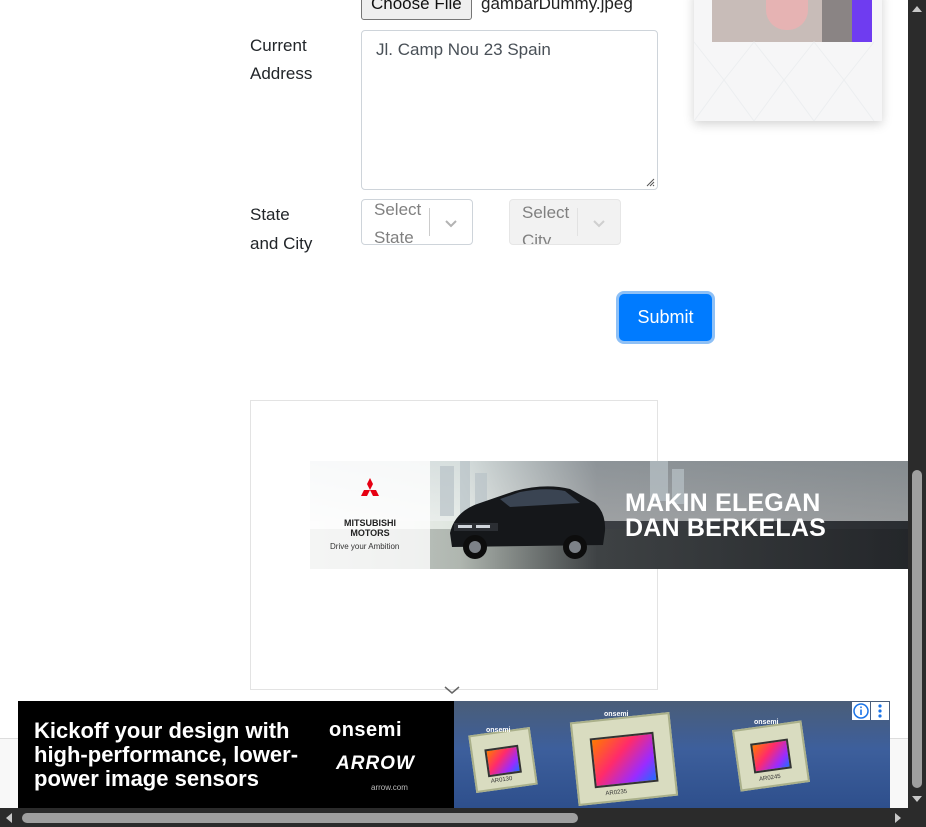 The width and height of the screenshot is (926, 827). I want to click on state-select: Select State, so click(417, 222).